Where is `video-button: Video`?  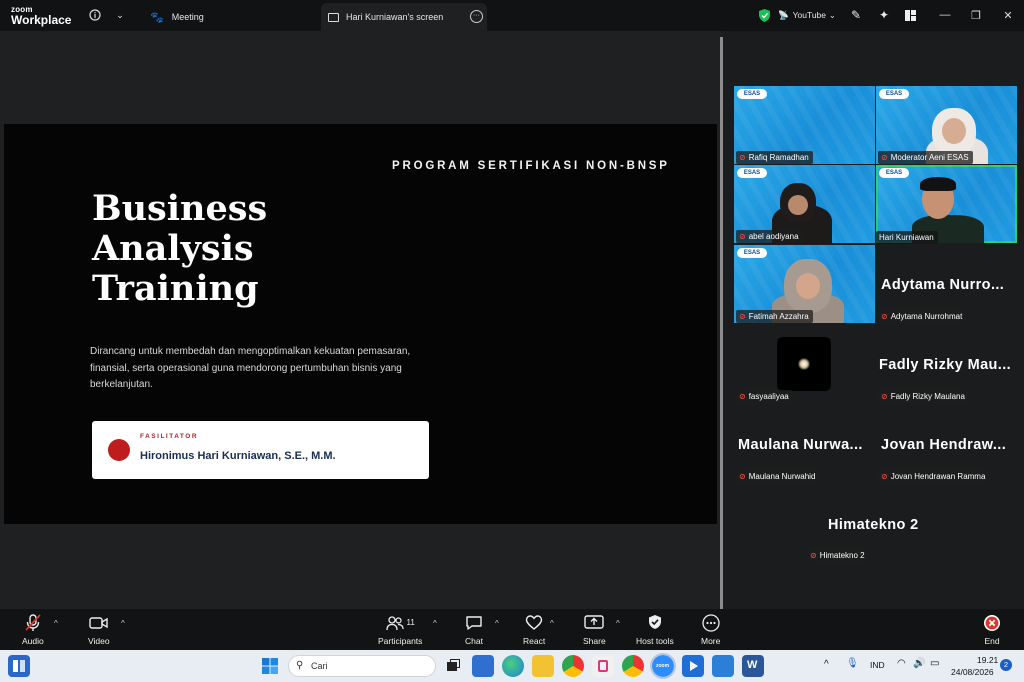 video-button: Video is located at coordinates (99, 630).